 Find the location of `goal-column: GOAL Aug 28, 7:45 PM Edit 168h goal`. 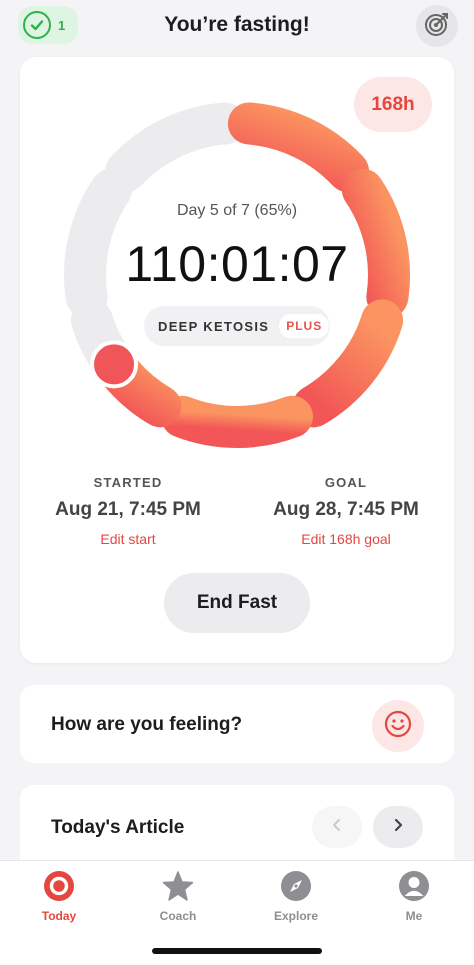

goal-column: GOAL Aug 28, 7:45 PM Edit 168h goal is located at coordinates (346, 511).